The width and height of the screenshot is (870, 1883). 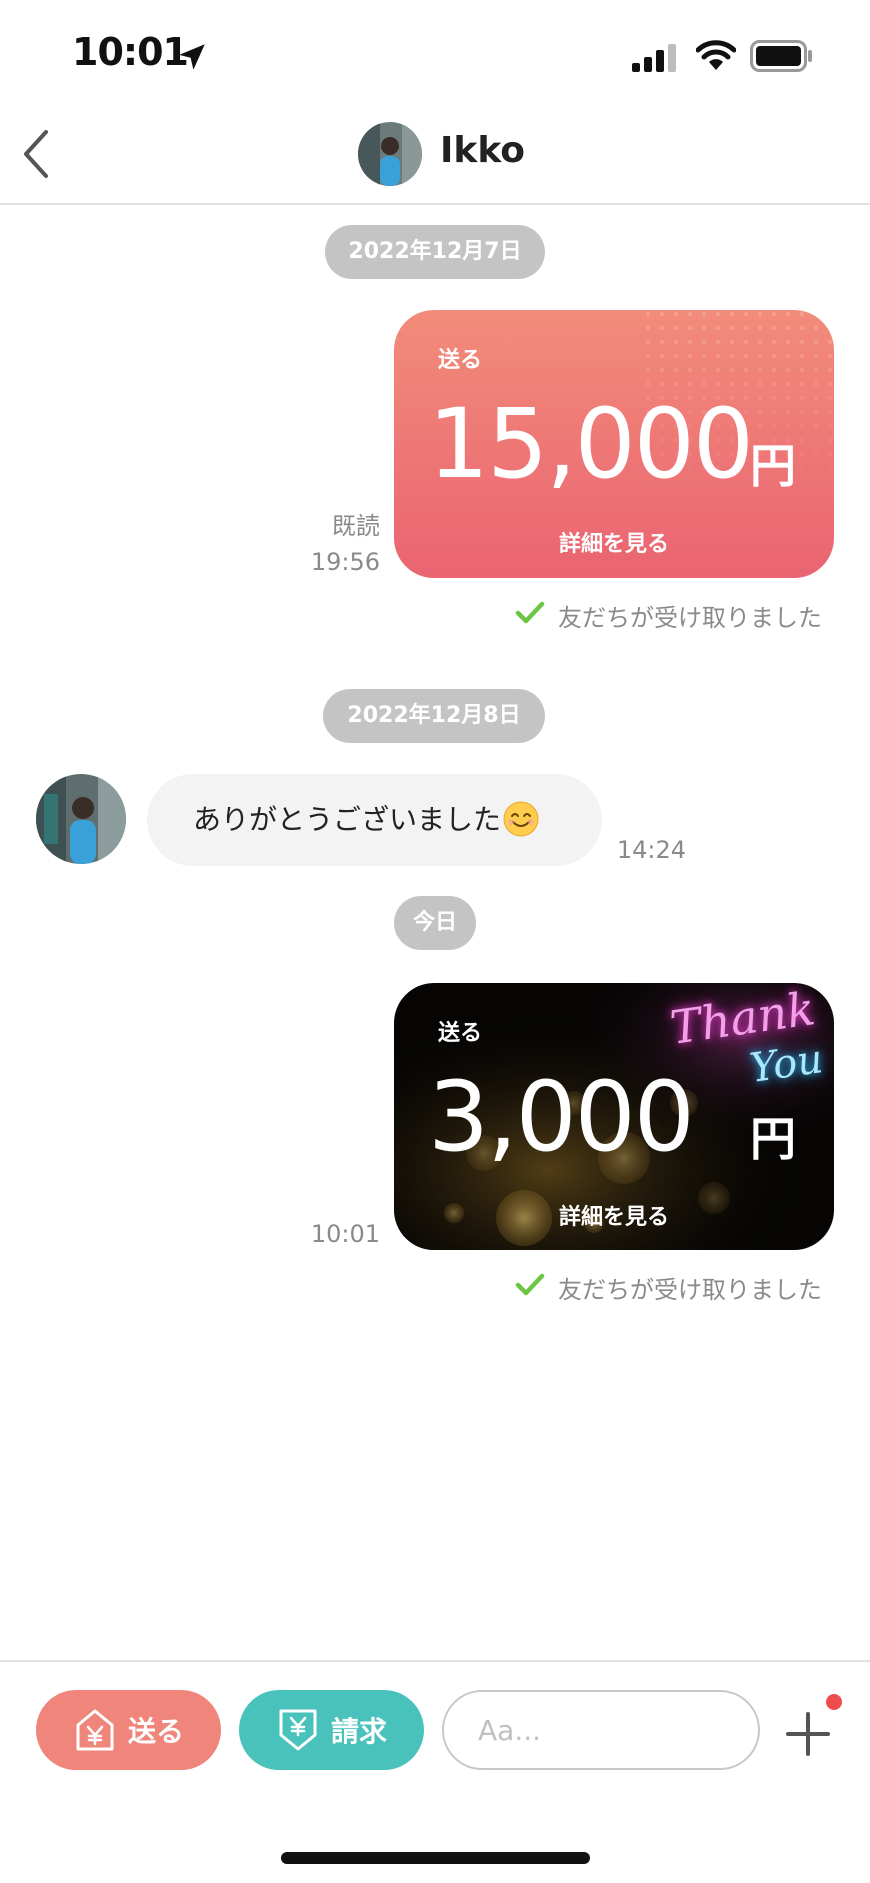 What do you see at coordinates (345, 562) in the screenshot?
I see `message-time: 19:56` at bounding box center [345, 562].